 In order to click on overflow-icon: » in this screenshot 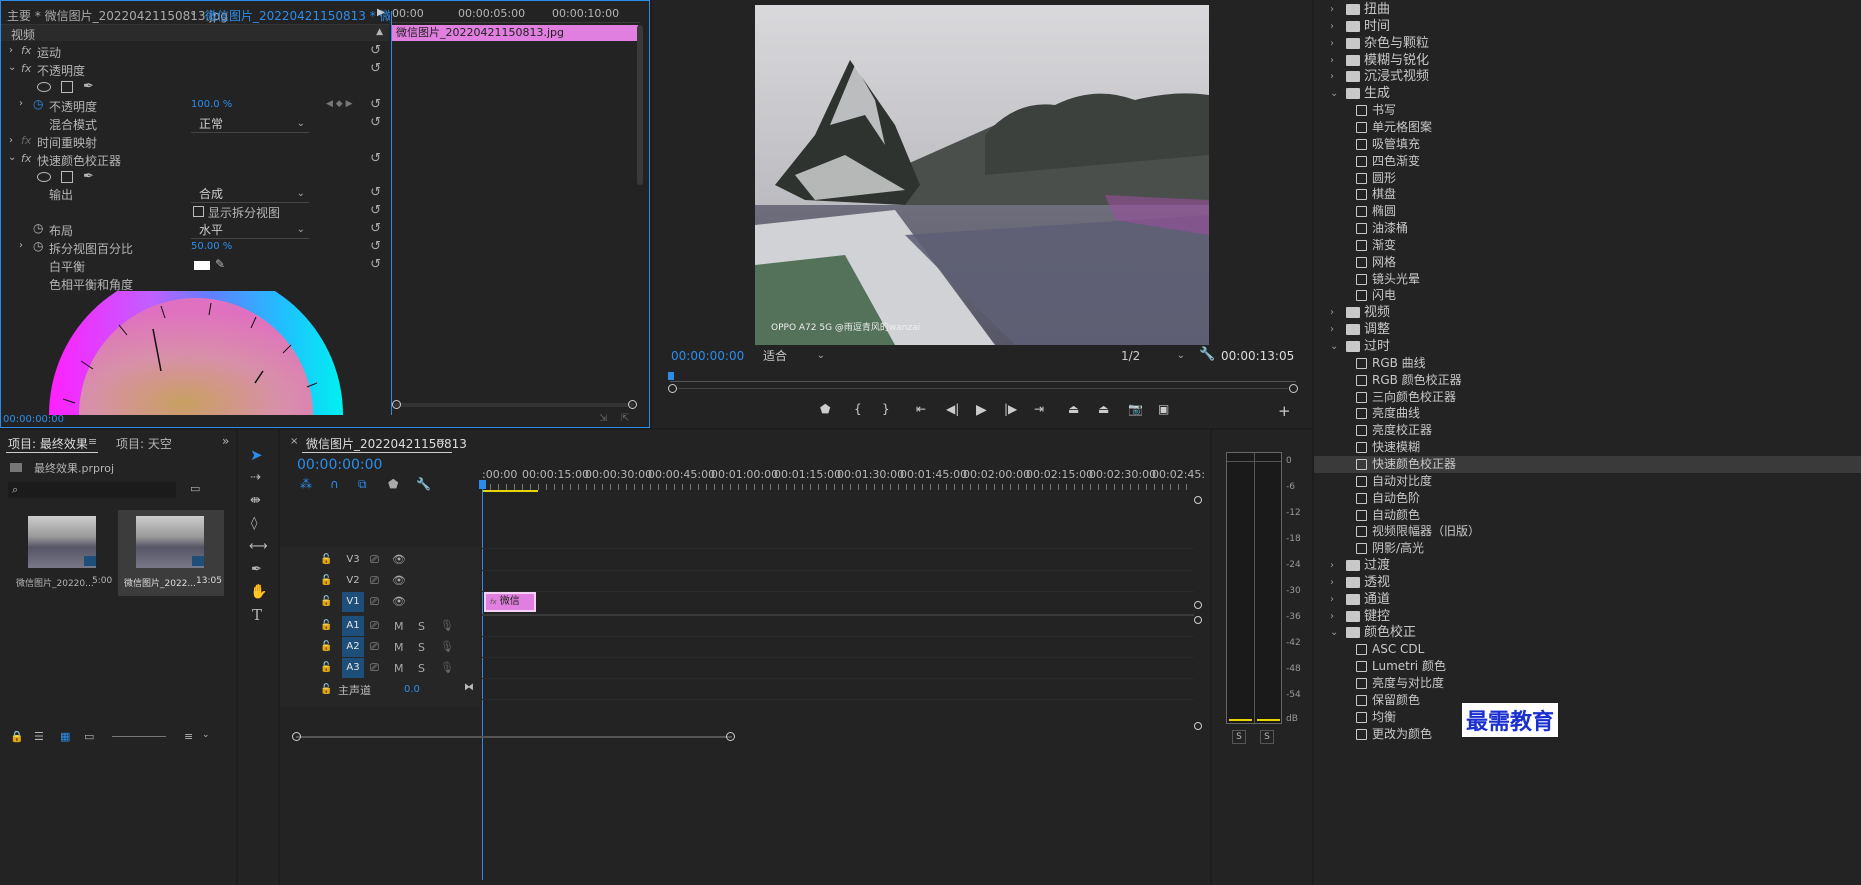, I will do `click(225, 441)`.